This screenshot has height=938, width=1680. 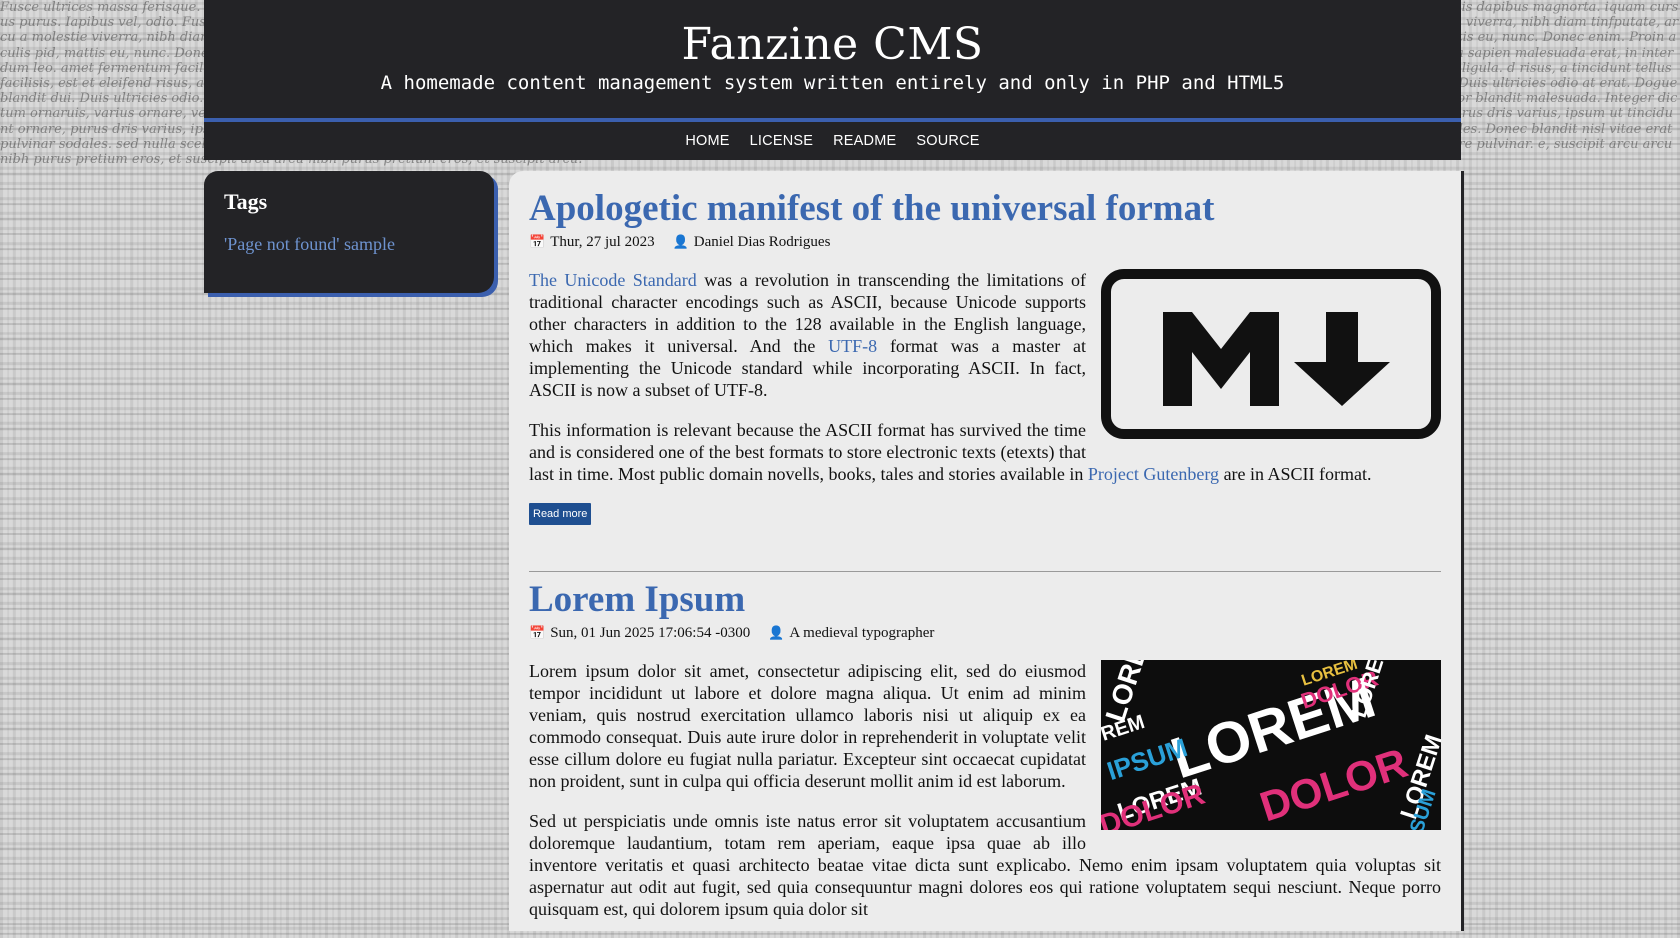 I want to click on post-date: Thur, 27 jul 2023, so click(x=602, y=241).